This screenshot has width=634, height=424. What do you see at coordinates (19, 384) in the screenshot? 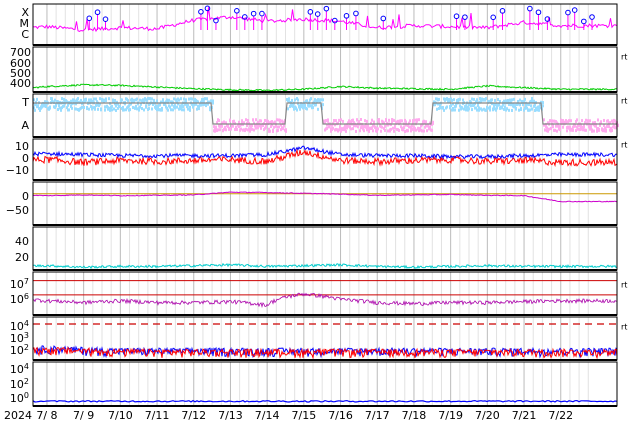
I see `y-tick-label: 102` at bounding box center [19, 384].